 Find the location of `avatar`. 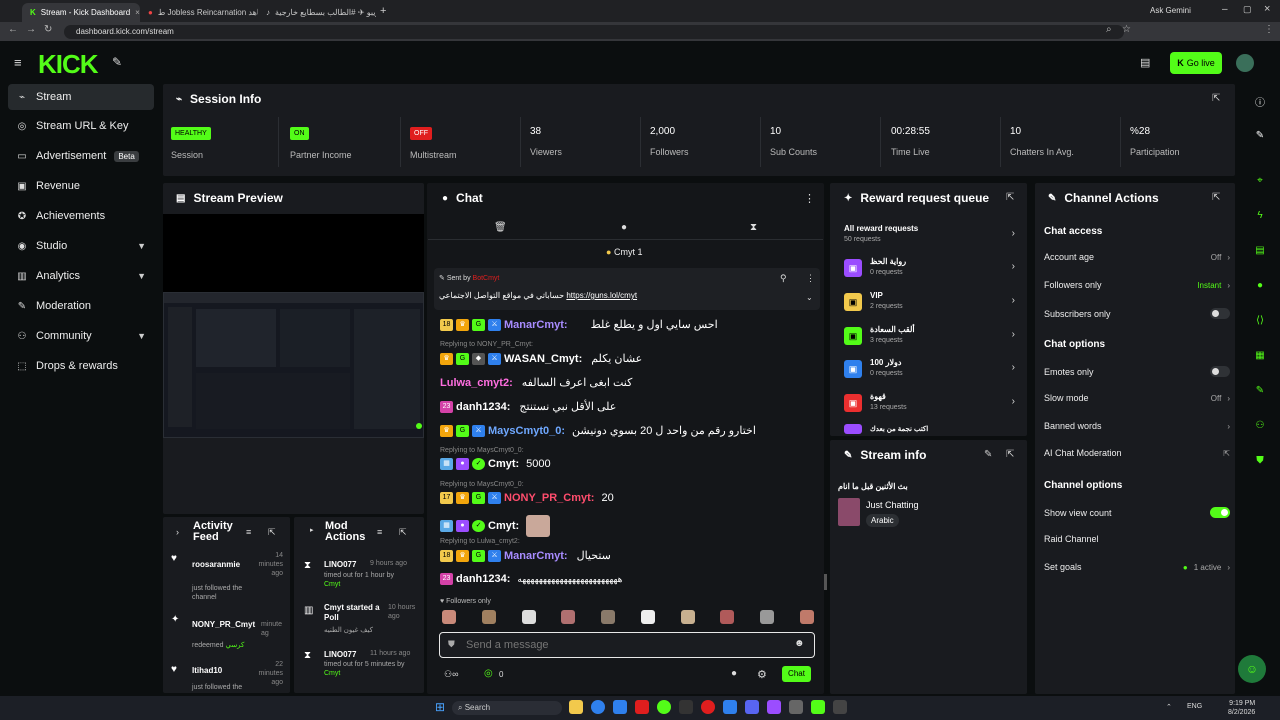

avatar is located at coordinates (1245, 63).